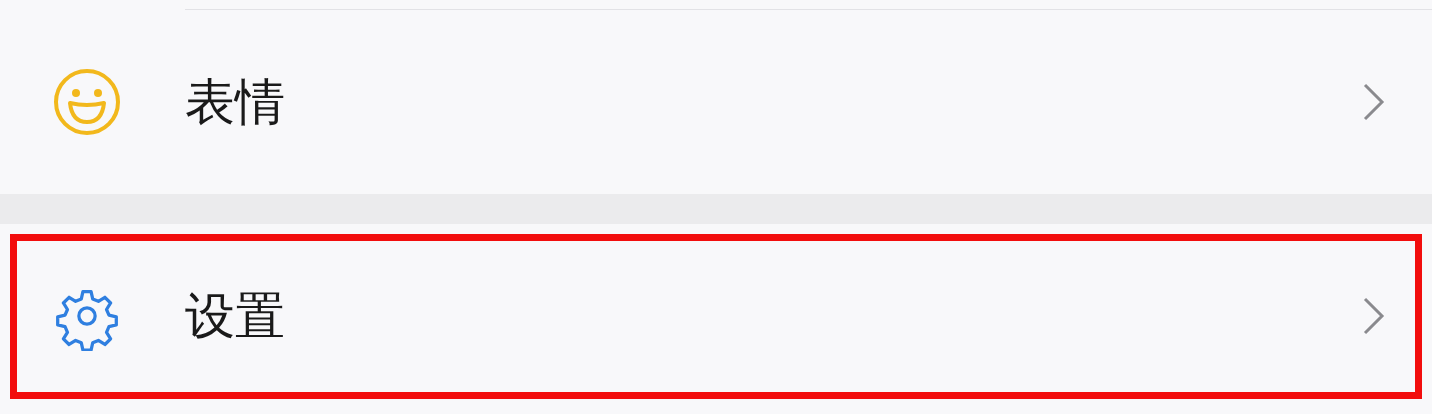  I want to click on smiley-icon, so click(87, 102).